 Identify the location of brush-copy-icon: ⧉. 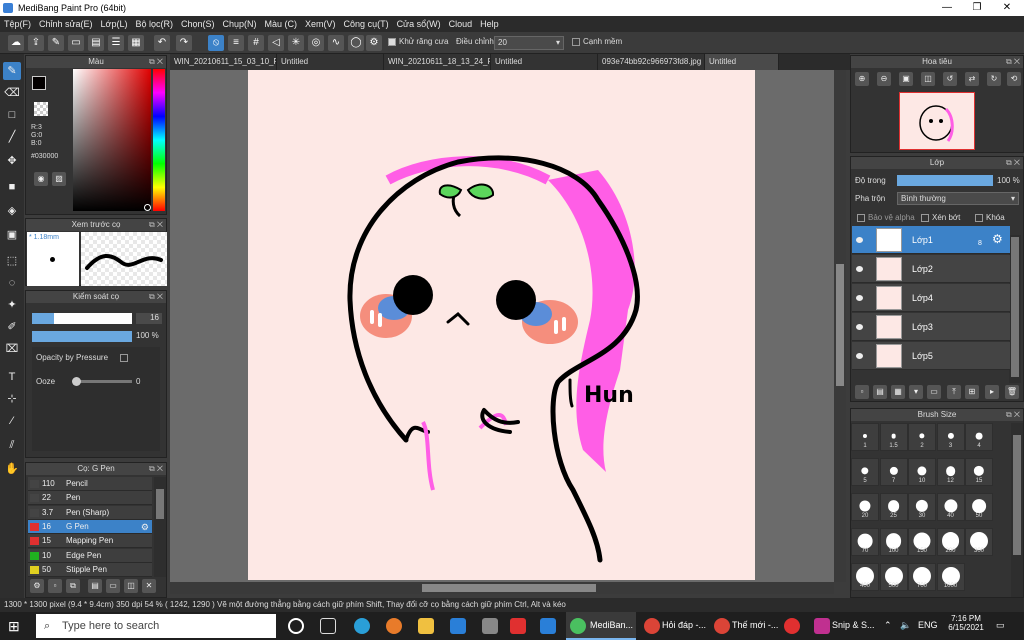
(73, 586).